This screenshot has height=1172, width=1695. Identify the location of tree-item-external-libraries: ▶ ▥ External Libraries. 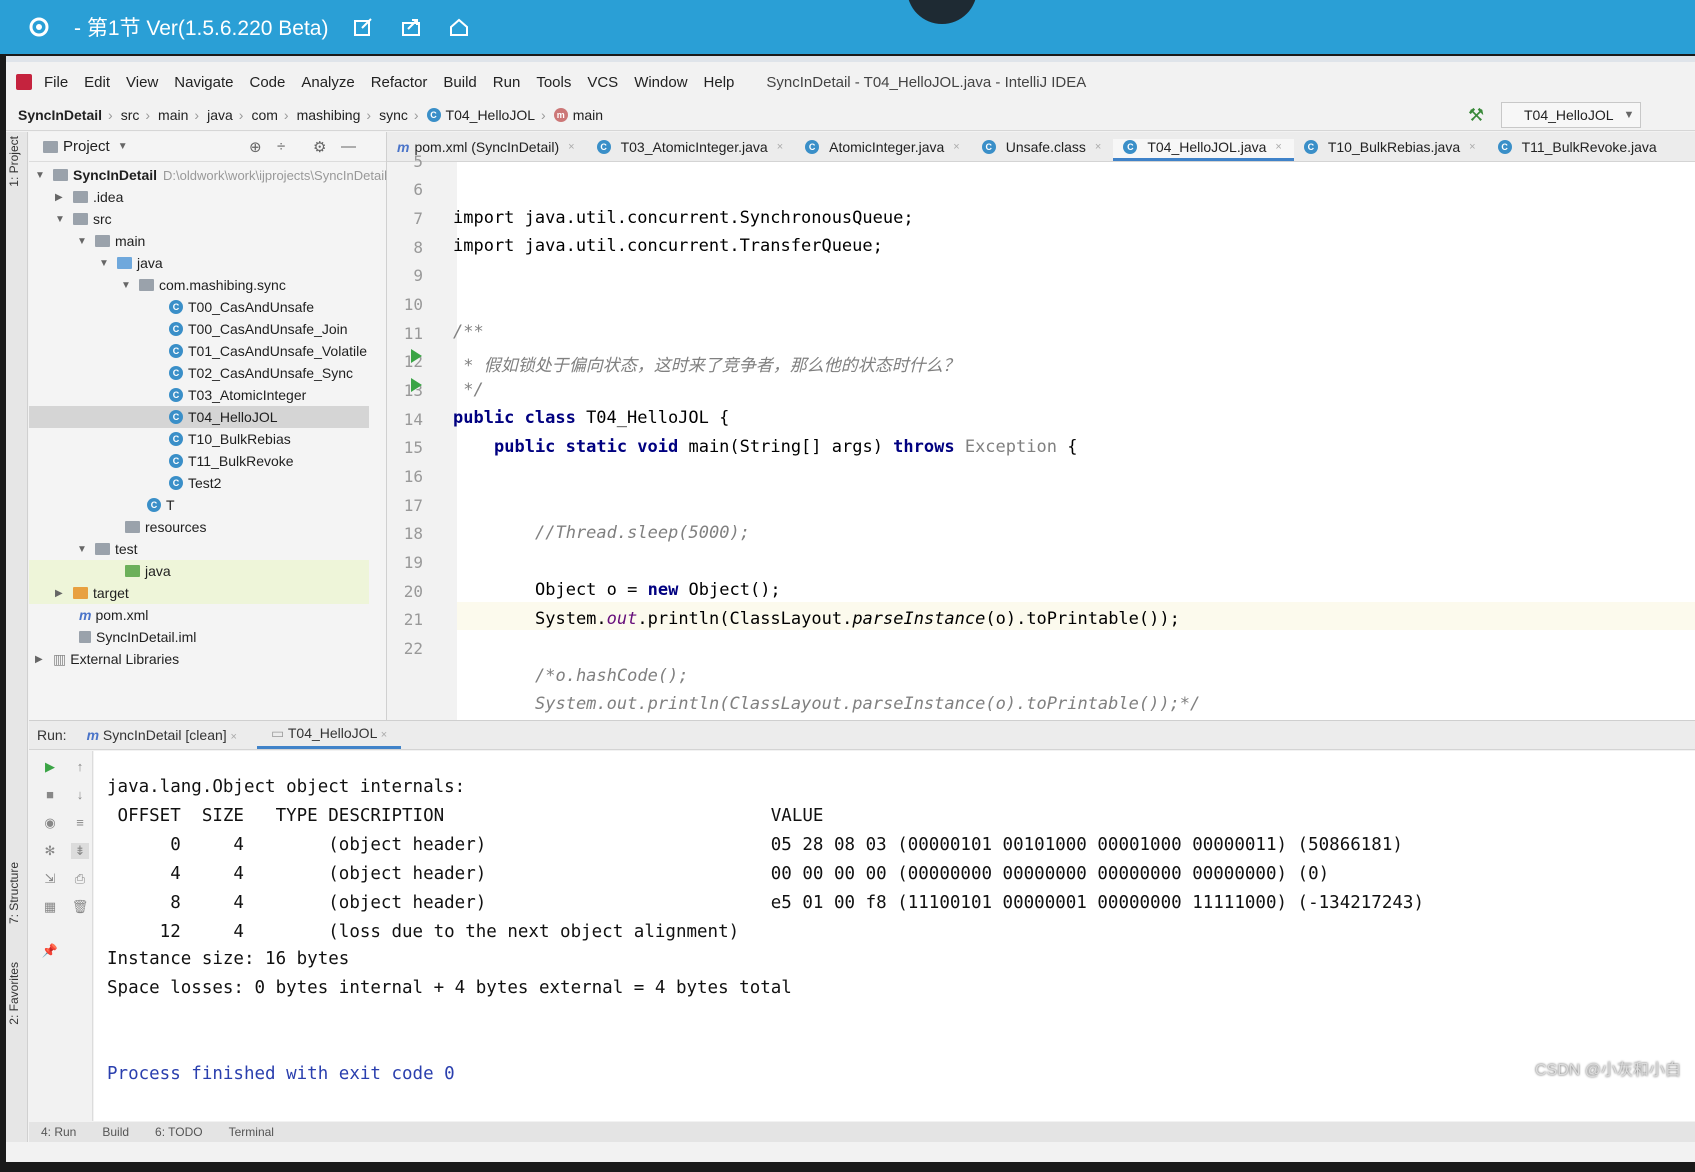
(107, 659).